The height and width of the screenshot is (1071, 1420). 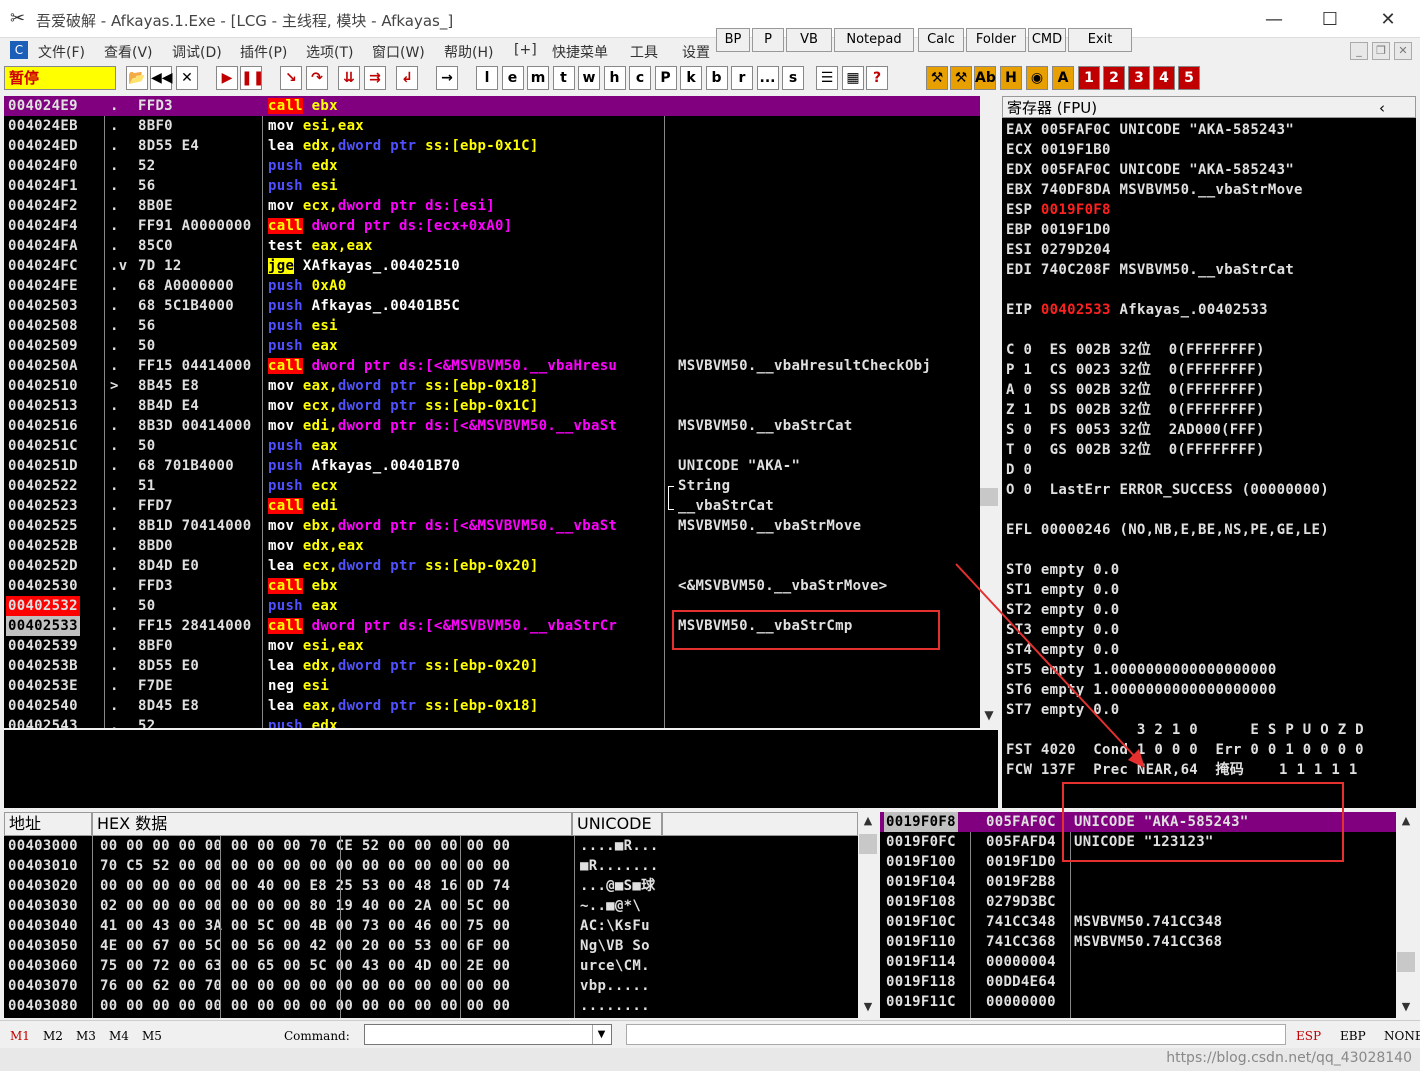 I want to click on open-icon: 📂, so click(x=137, y=78).